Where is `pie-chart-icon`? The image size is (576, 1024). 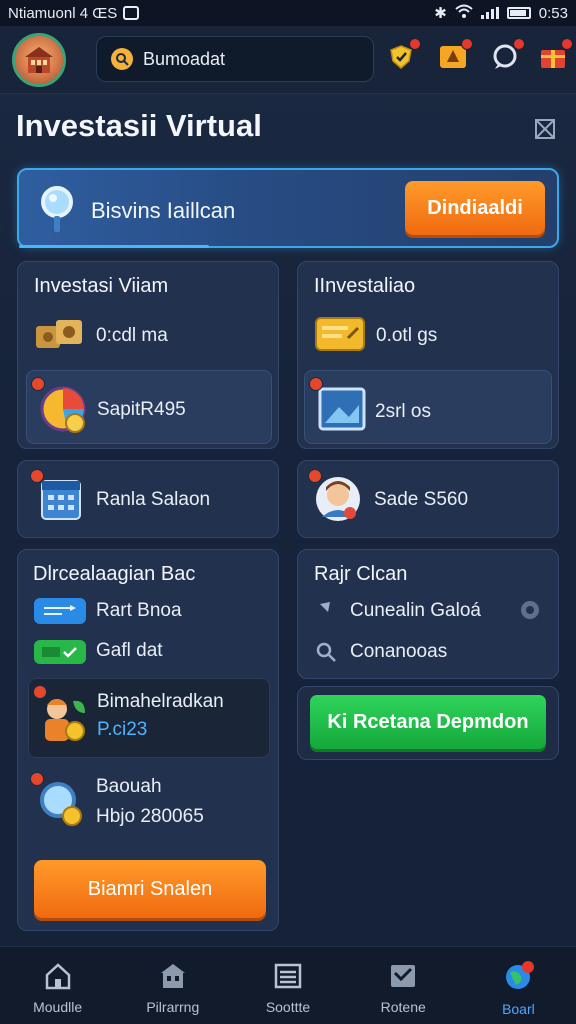 pie-chart-icon is located at coordinates (63, 409).